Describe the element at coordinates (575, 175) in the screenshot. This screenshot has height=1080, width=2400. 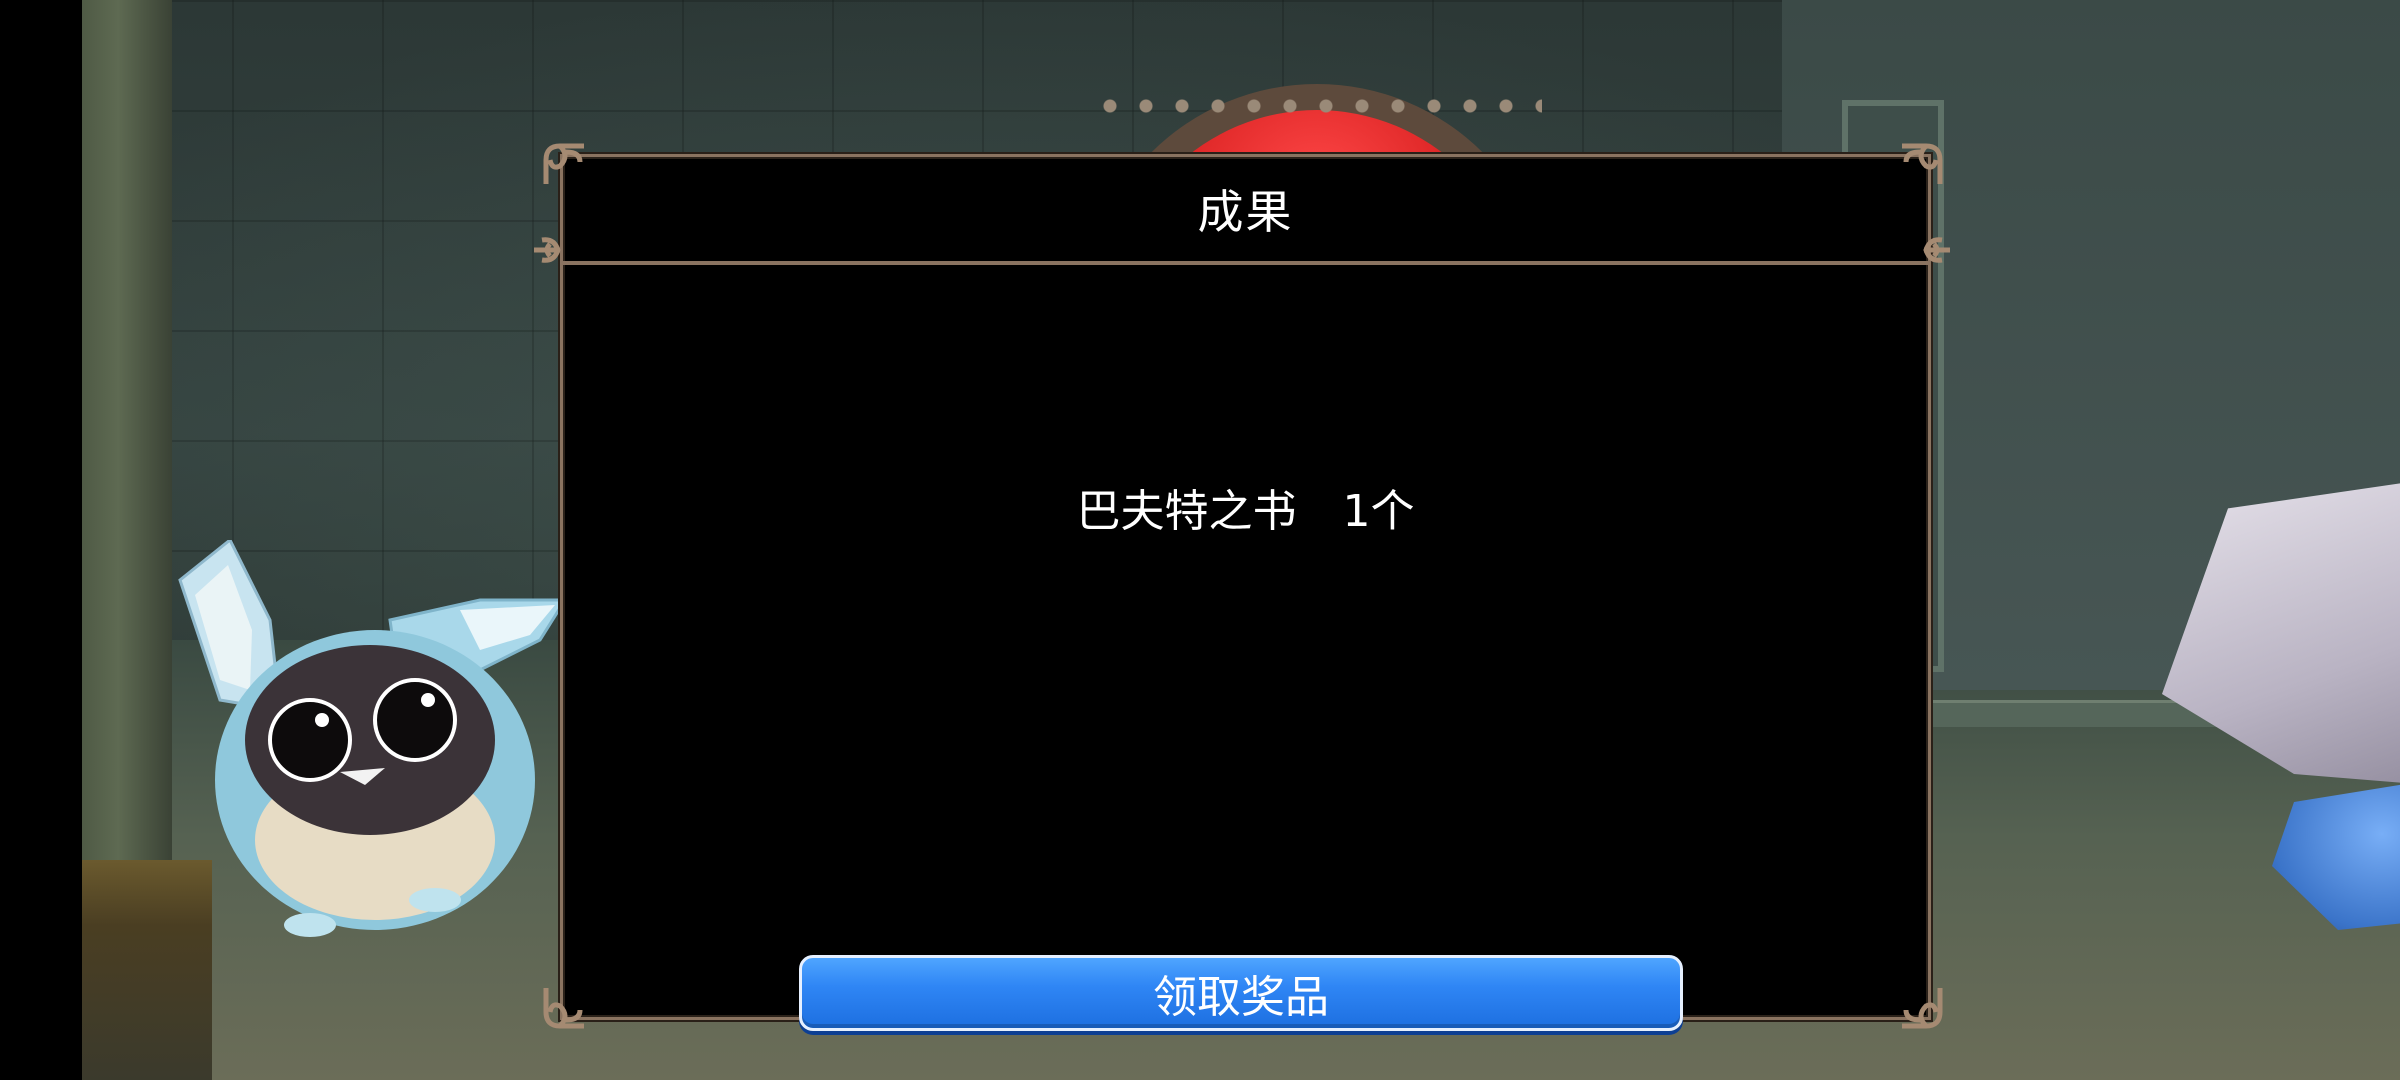
I see `ornament-corner-top-left-icon` at that location.